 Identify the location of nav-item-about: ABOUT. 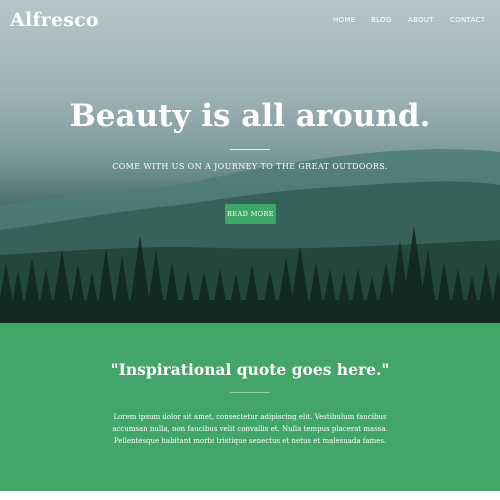
(421, 20).